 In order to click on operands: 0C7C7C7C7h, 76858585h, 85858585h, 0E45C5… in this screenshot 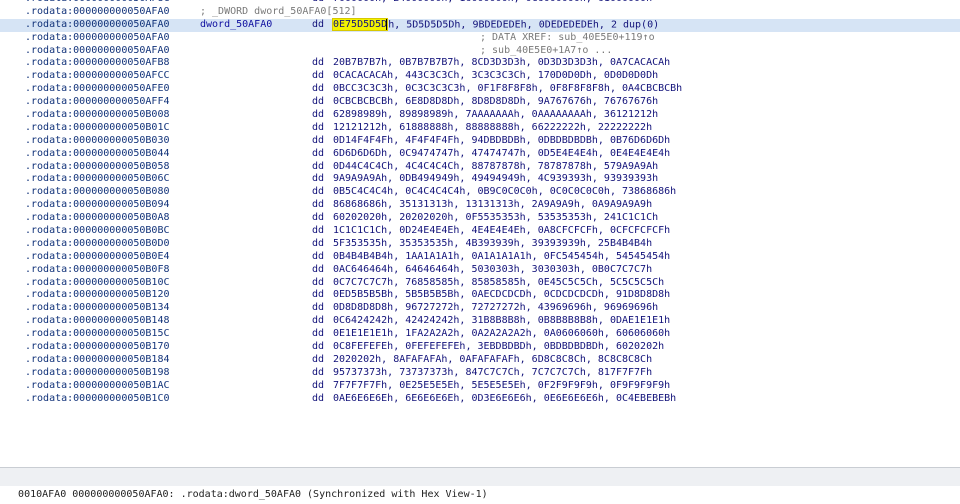, I will do `click(499, 282)`.